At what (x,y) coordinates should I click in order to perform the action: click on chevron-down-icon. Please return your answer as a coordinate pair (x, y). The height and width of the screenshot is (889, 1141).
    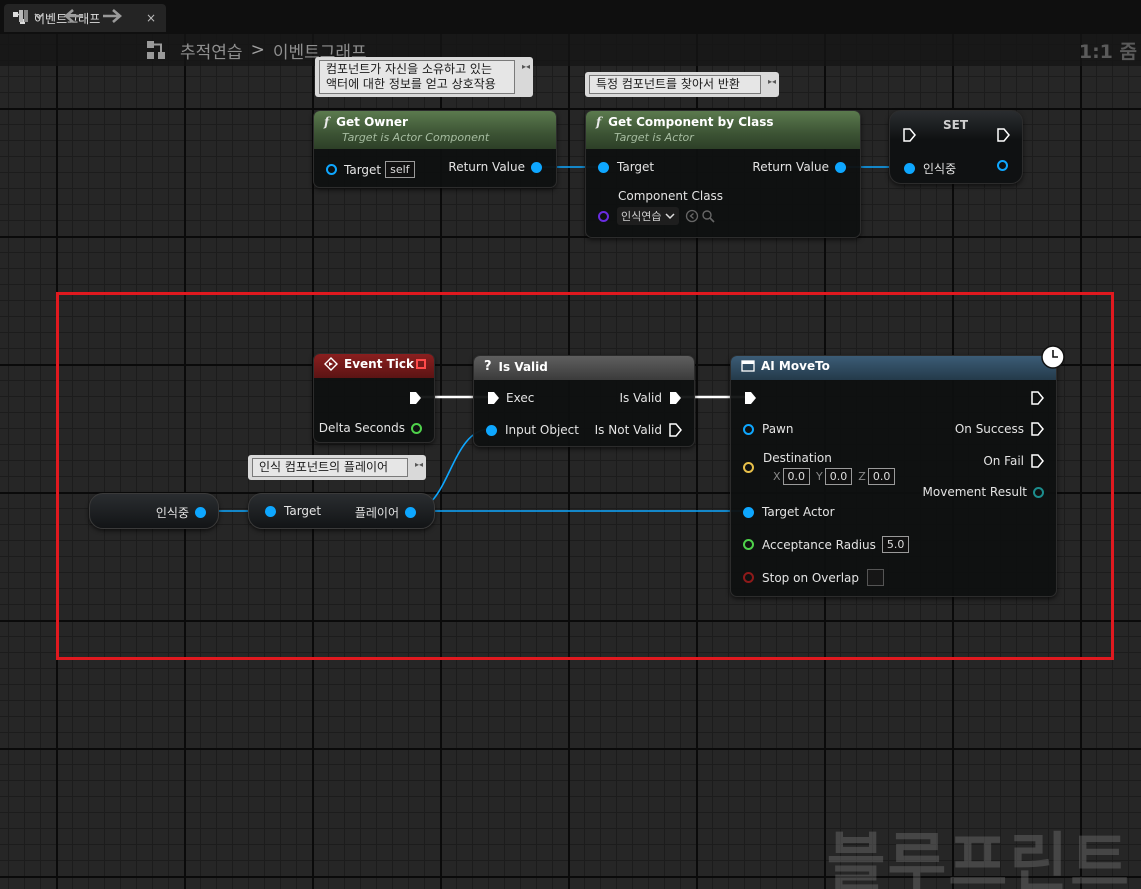
    Looking at the image, I should click on (670, 216).